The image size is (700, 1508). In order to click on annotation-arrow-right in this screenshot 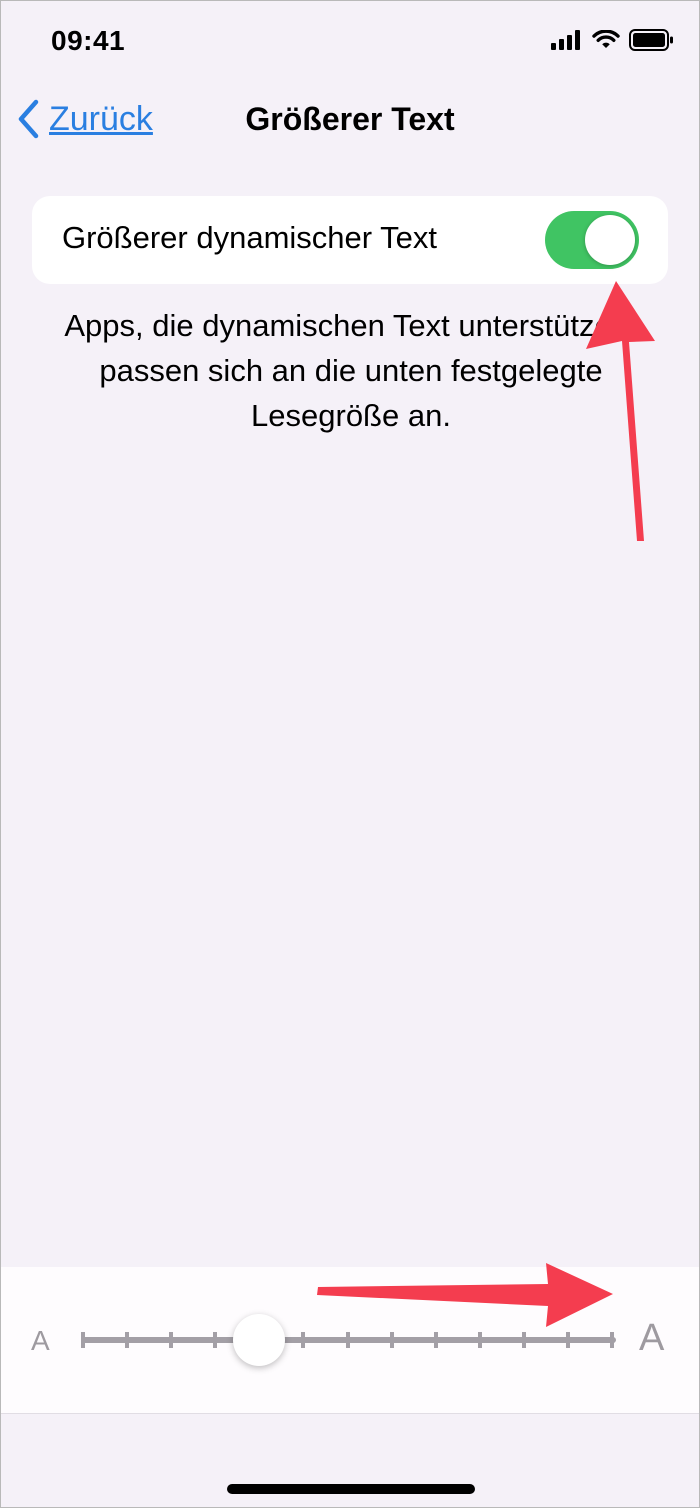, I will do `click(465, 1295)`.